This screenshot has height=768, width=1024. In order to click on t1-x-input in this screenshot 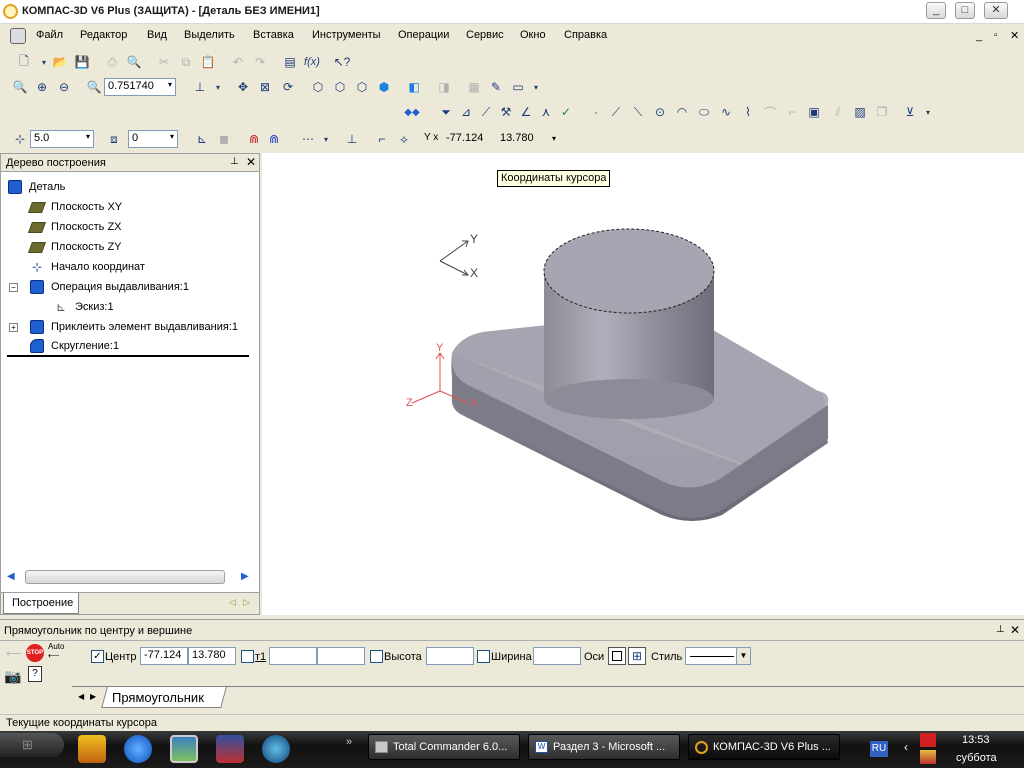, I will do `click(293, 656)`.